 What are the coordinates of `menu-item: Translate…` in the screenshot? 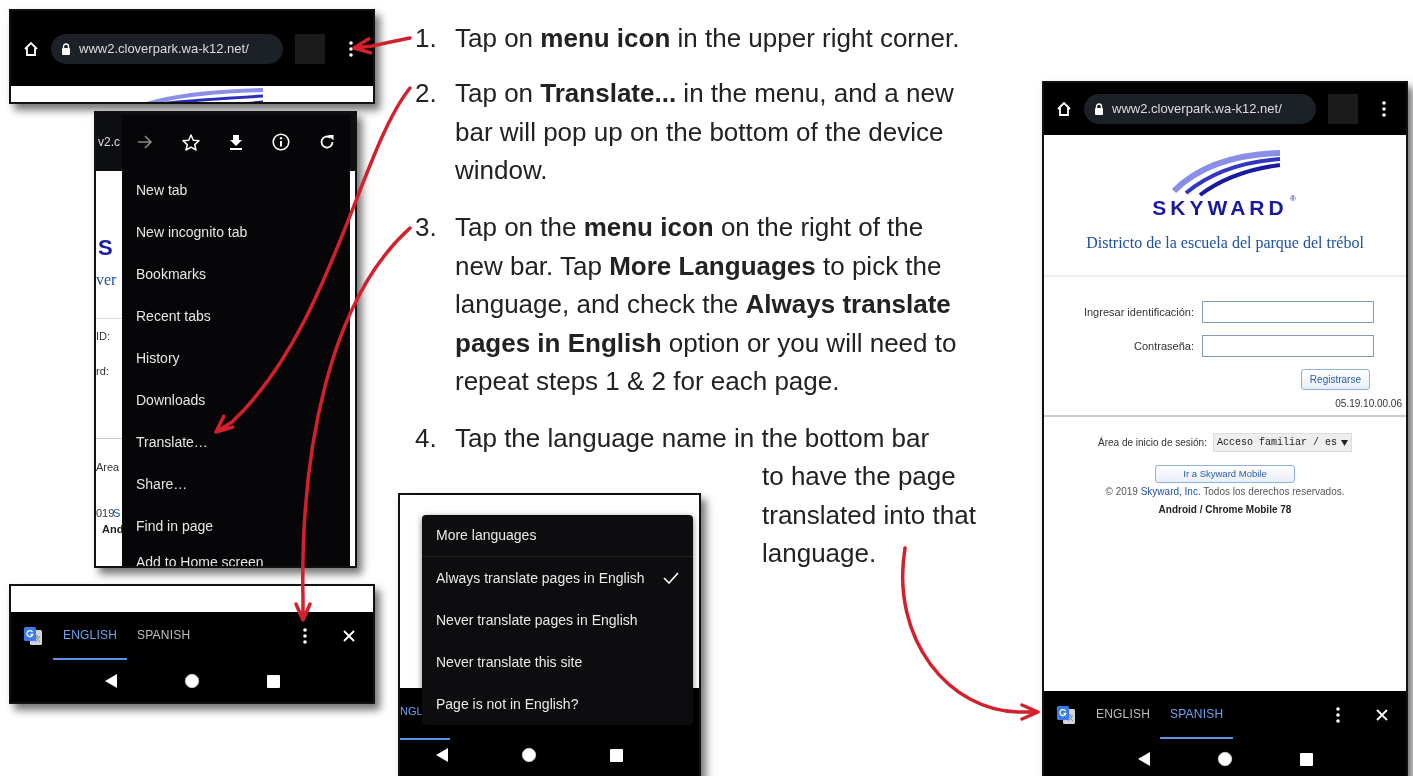 It's located at (236, 442).